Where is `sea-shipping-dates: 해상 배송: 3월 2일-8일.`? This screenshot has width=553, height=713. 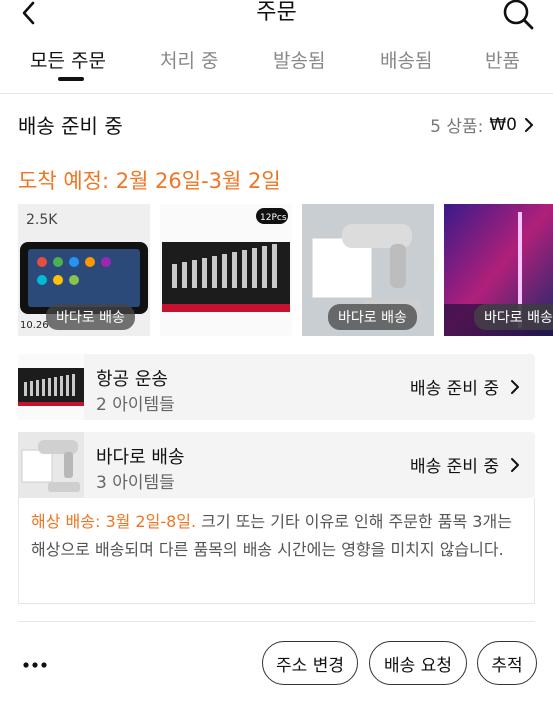
sea-shipping-dates: 해상 배송: 3월 2일-8일. is located at coordinates (114, 521).